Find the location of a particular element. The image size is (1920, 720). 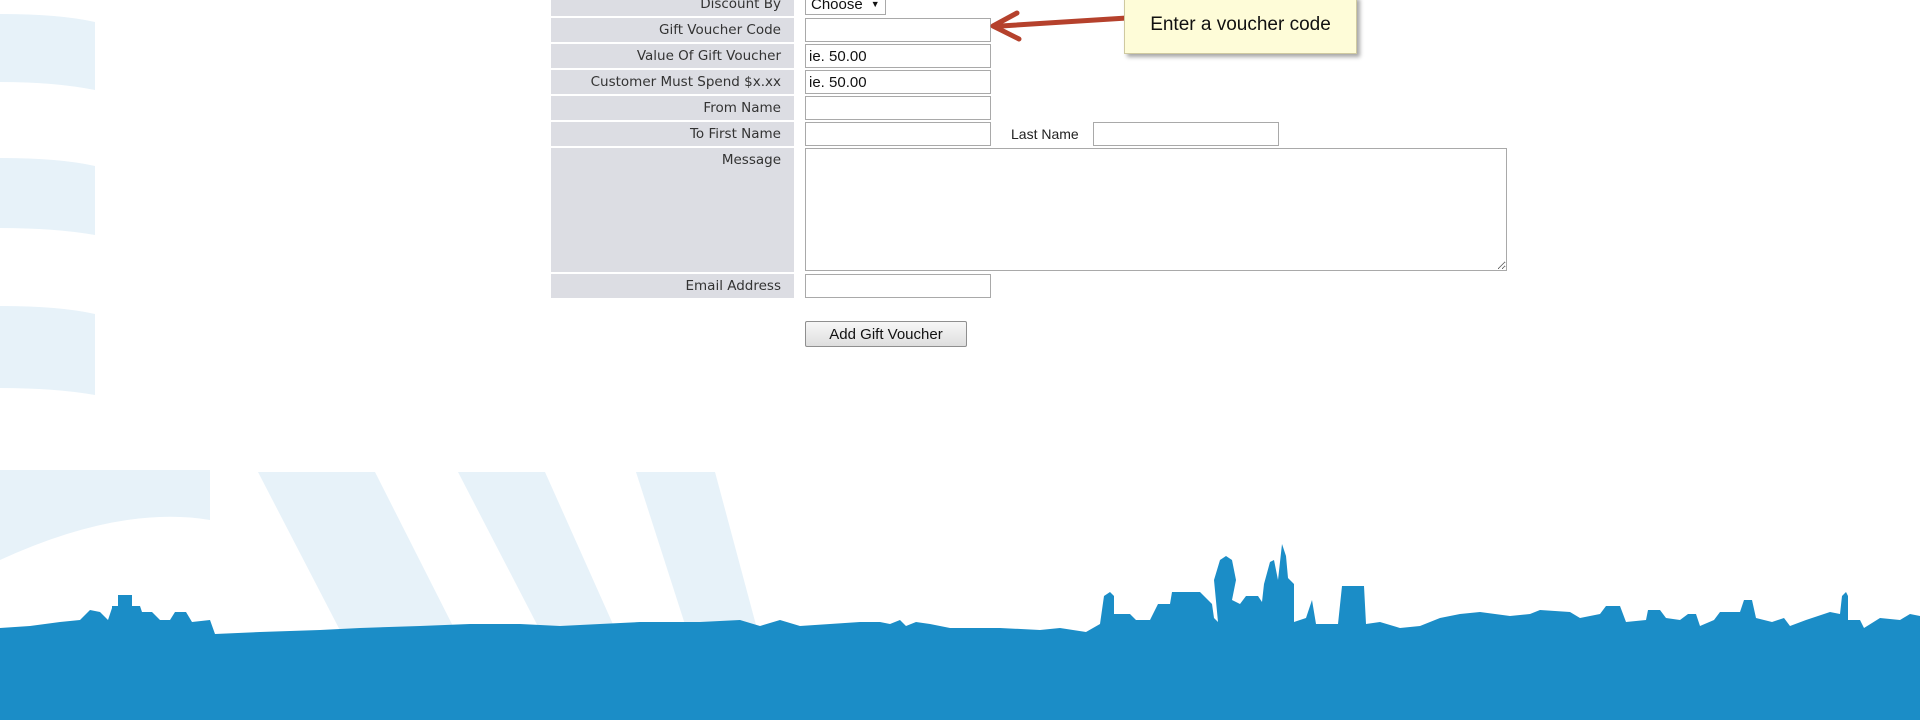

last-name-input is located at coordinates (1185, 134).